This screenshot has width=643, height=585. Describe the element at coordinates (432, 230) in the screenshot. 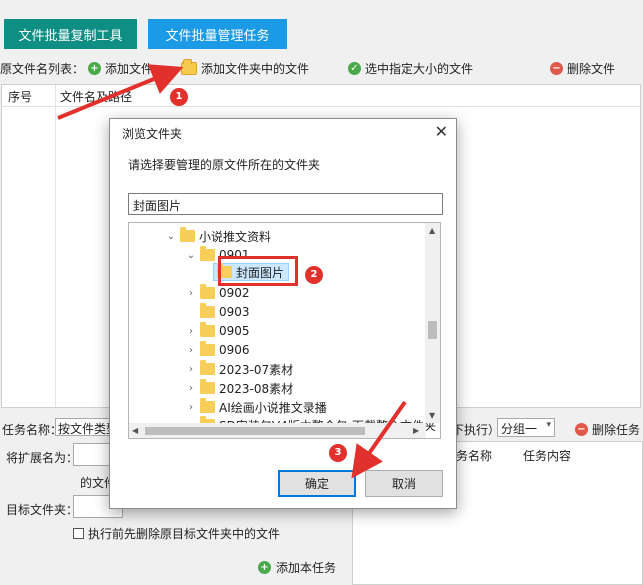

I see `scroll-up-icon: ▲` at that location.